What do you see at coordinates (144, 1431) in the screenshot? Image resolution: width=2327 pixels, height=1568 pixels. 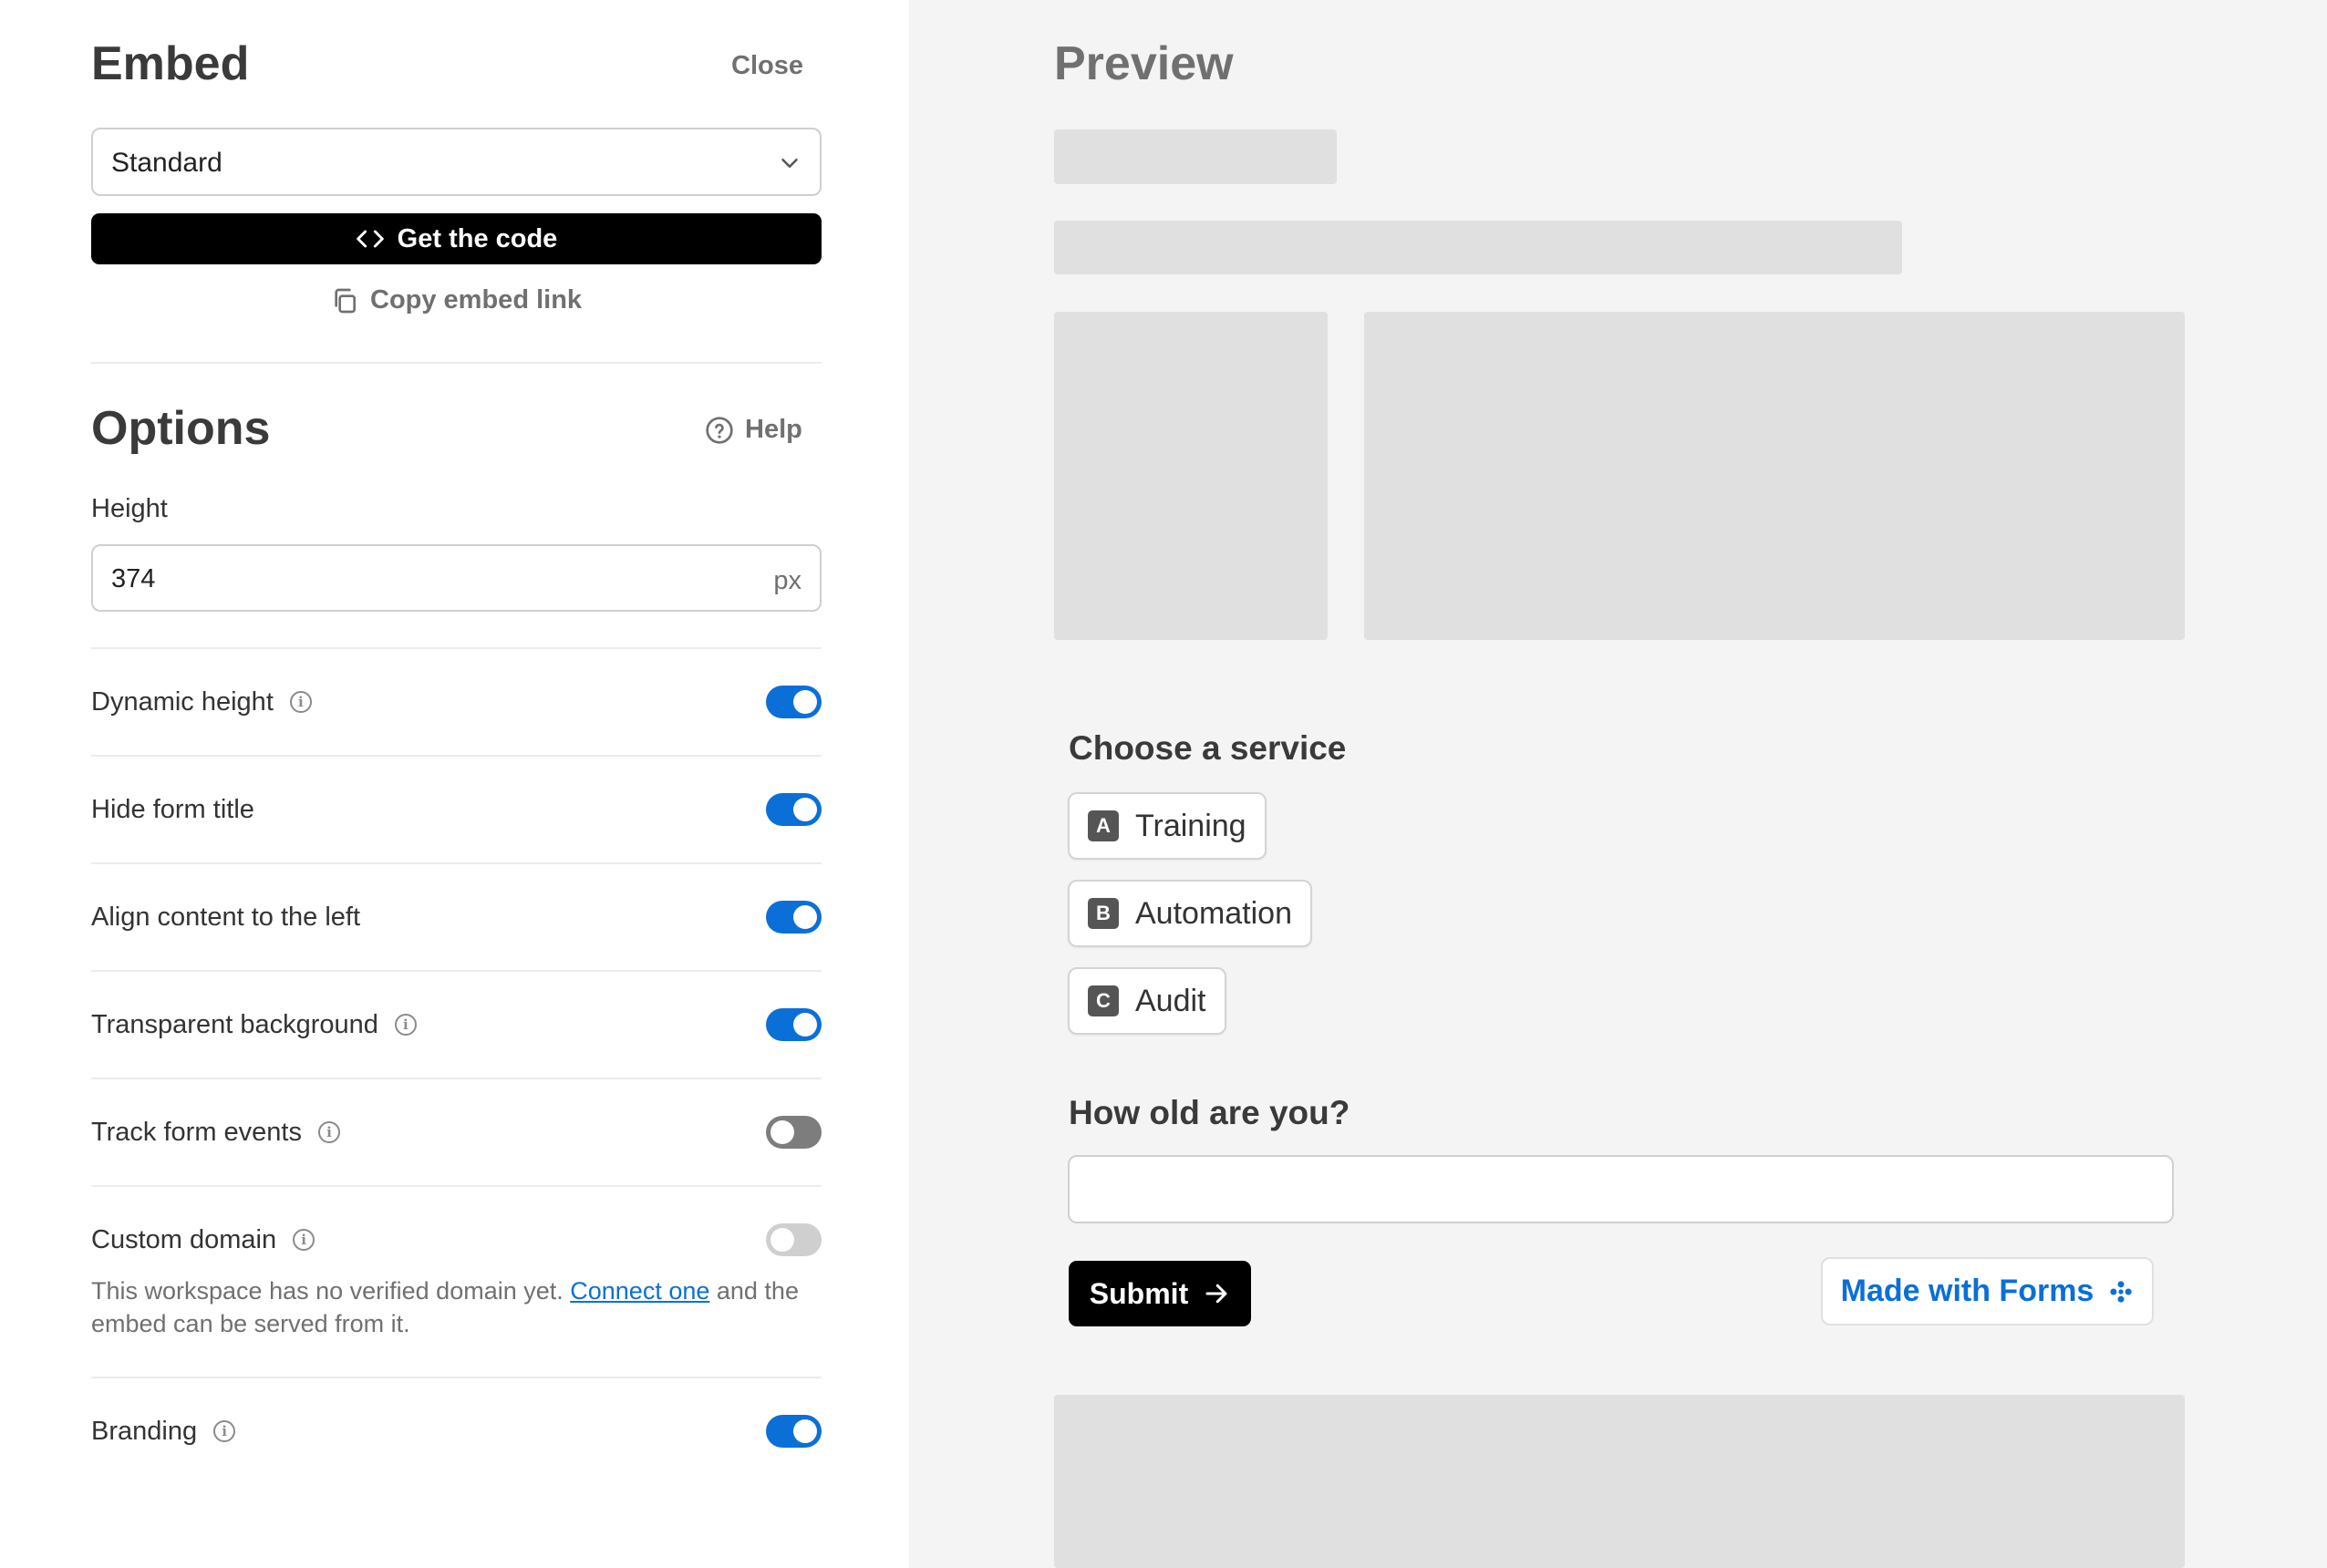 I see `option-label: Branding` at bounding box center [144, 1431].